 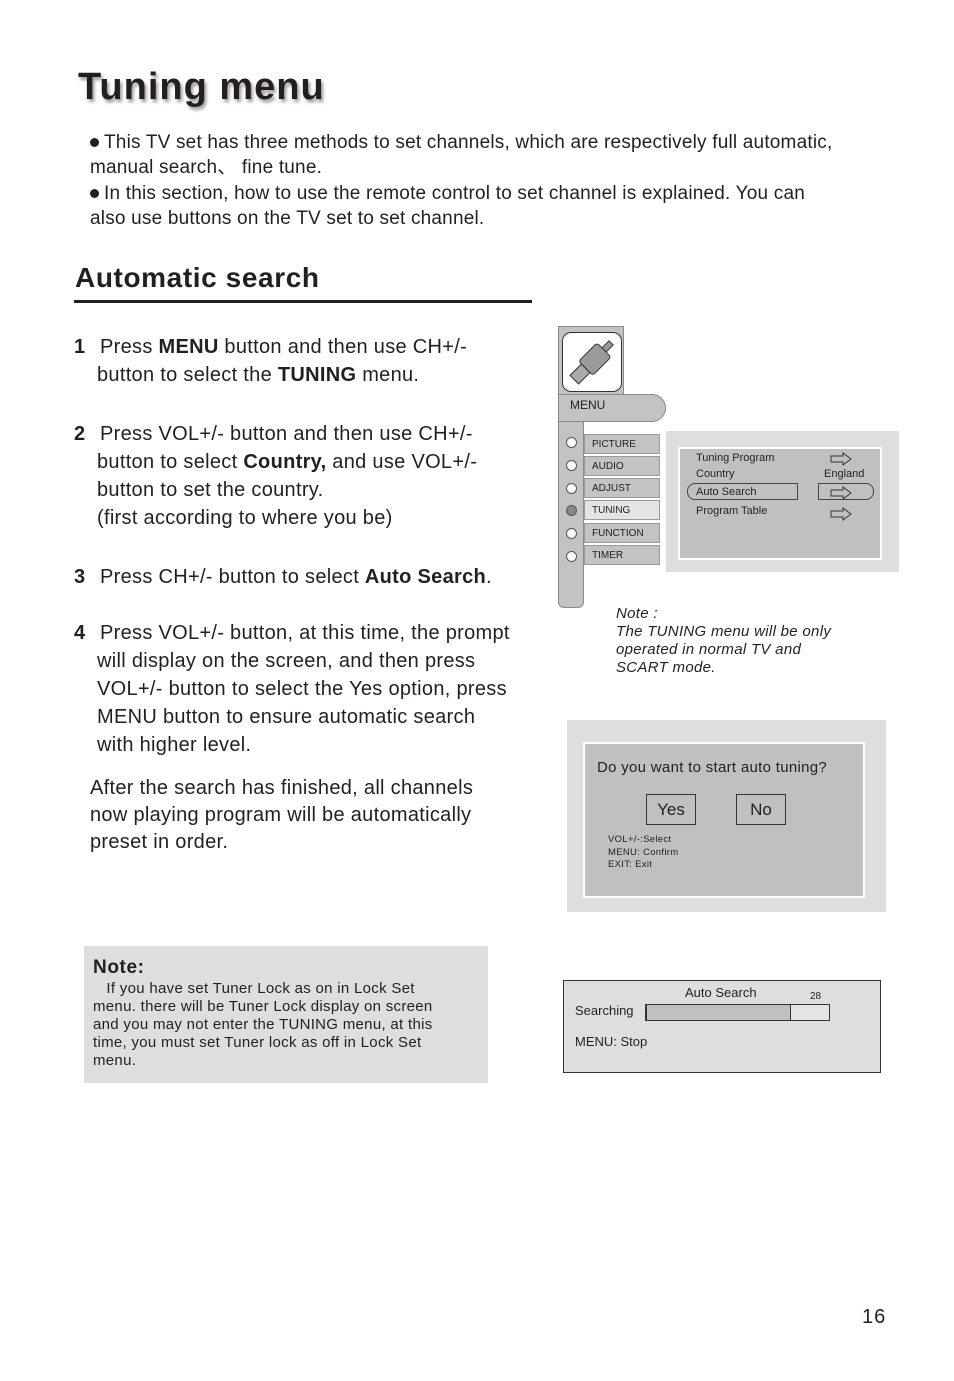 I want to click on step-keyword: Country,, so click(x=285, y=462).